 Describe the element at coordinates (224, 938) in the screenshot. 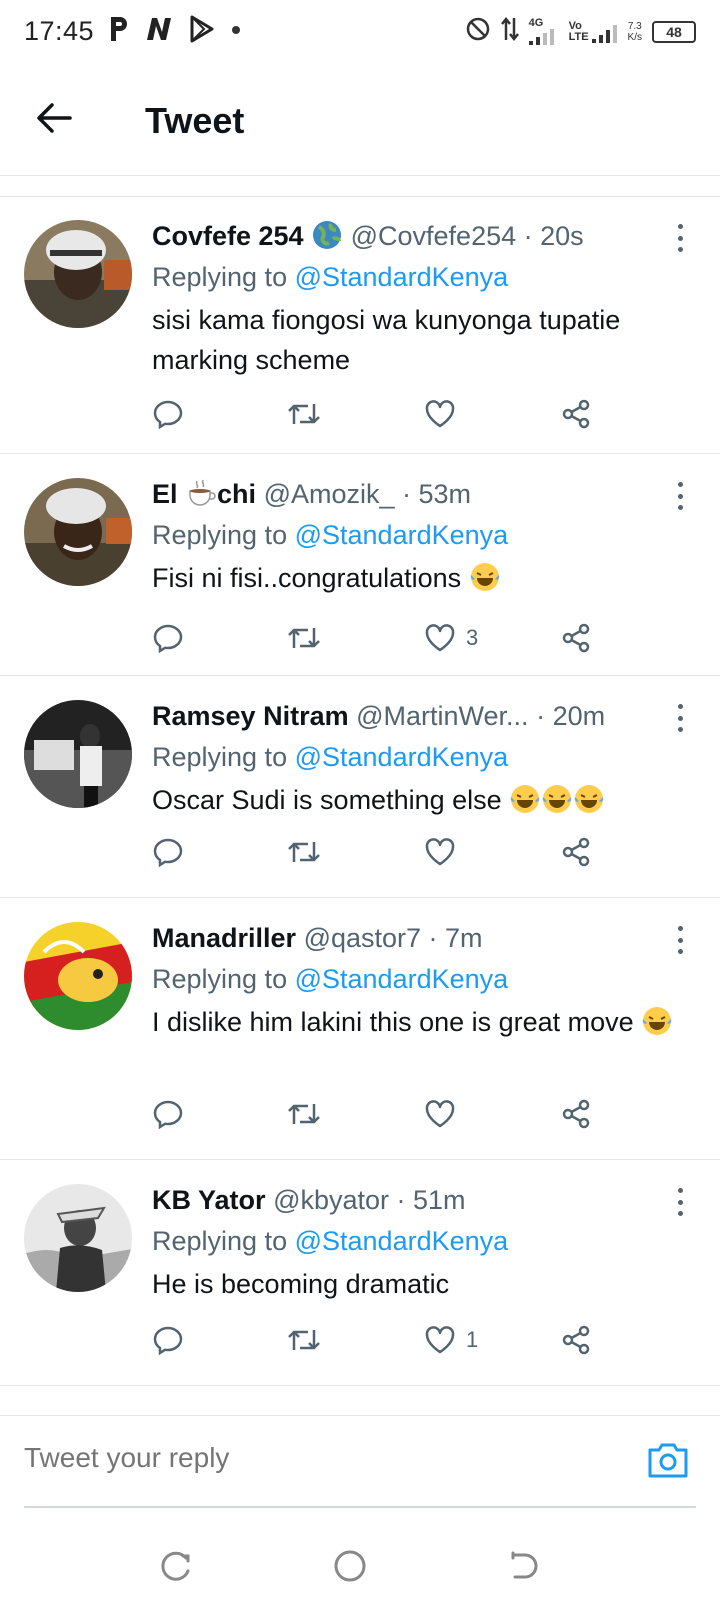

I see `user-name: Manadriller` at that location.